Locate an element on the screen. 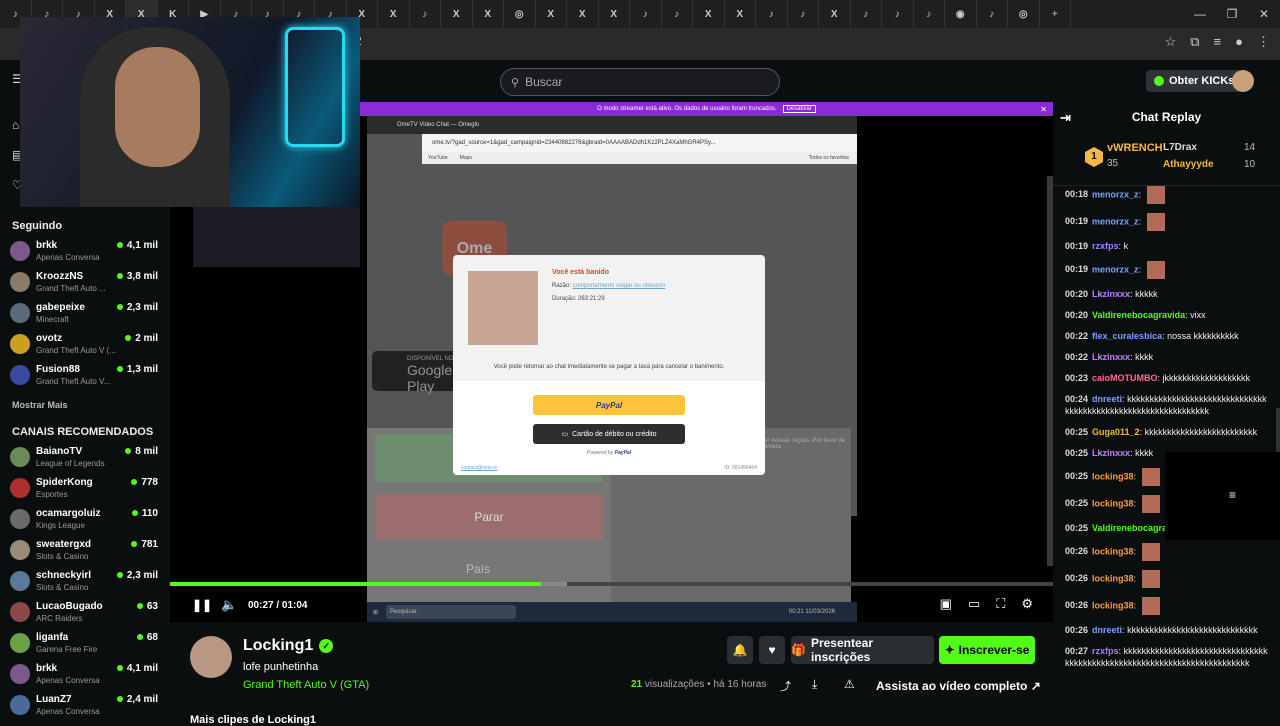 The height and width of the screenshot is (726, 1280). gift-subs-button: 🎁 Presentear inscrições is located at coordinates (862, 650).